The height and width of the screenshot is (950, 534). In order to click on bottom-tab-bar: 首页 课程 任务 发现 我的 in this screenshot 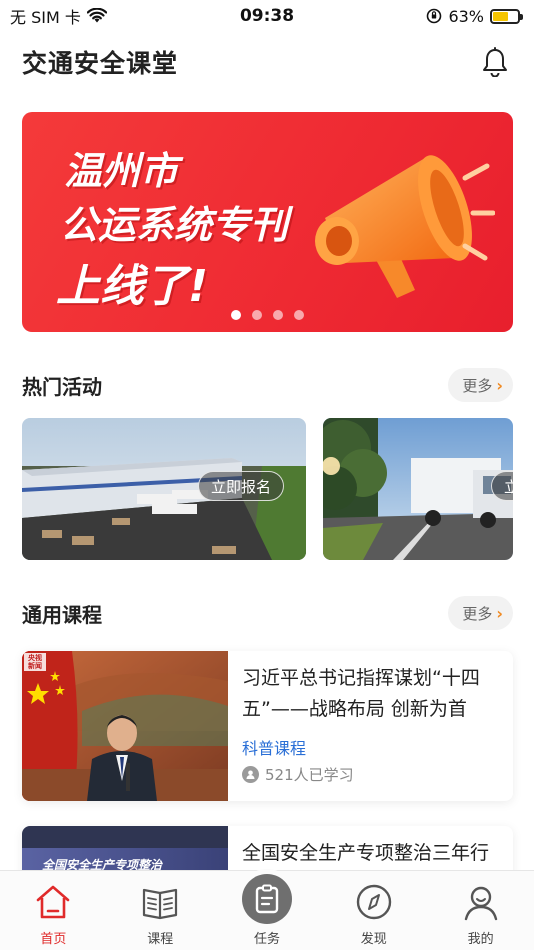, I will do `click(267, 910)`.